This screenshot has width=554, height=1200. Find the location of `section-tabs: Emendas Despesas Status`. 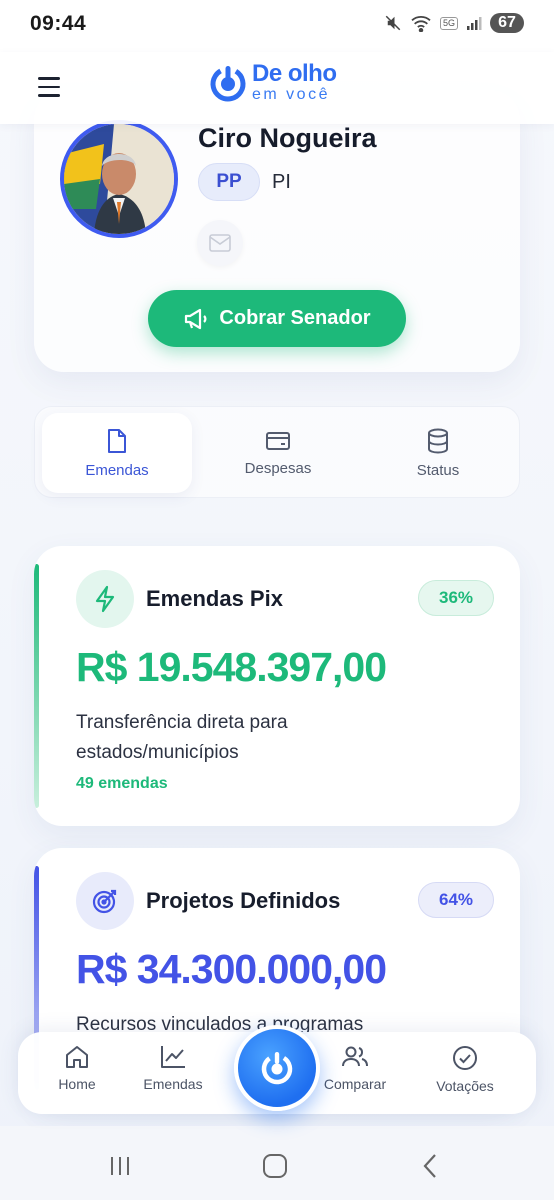

section-tabs: Emendas Despesas Status is located at coordinates (277, 452).